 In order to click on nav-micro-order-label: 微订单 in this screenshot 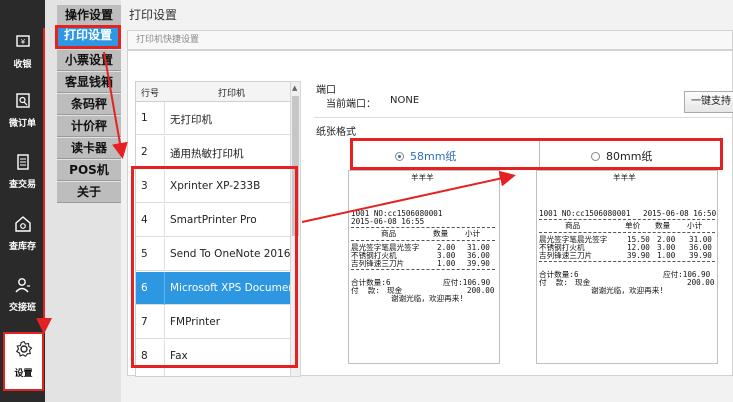, I will do `click(22, 124)`.